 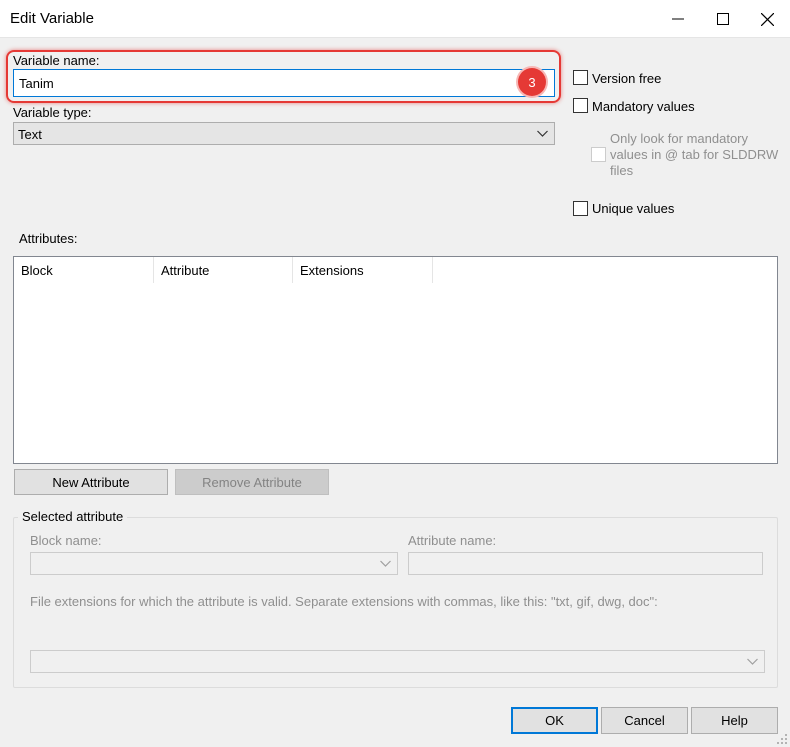 What do you see at coordinates (580, 77) in the screenshot?
I see `version-free-checkbox` at bounding box center [580, 77].